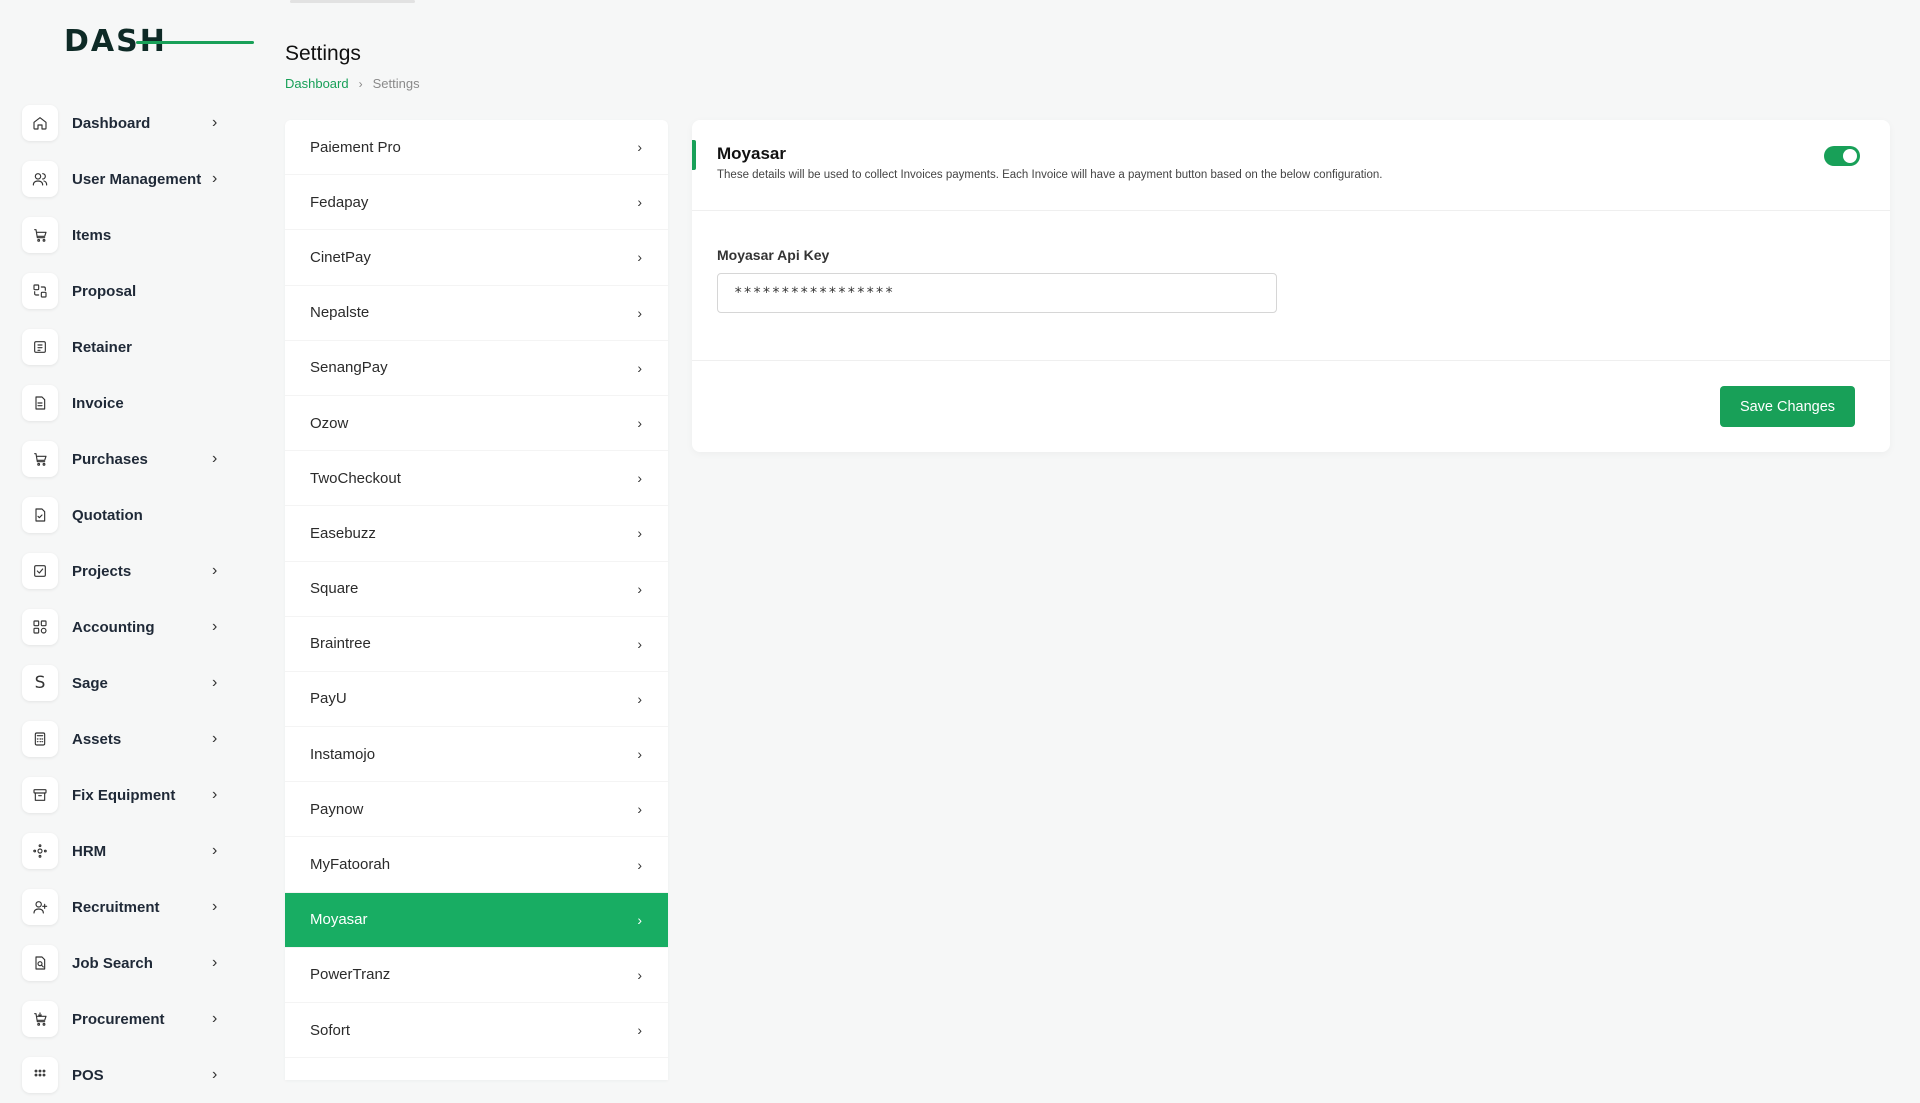  Describe the element at coordinates (360, 83) in the screenshot. I see `breadcrumb-chevron-icon: ›` at that location.